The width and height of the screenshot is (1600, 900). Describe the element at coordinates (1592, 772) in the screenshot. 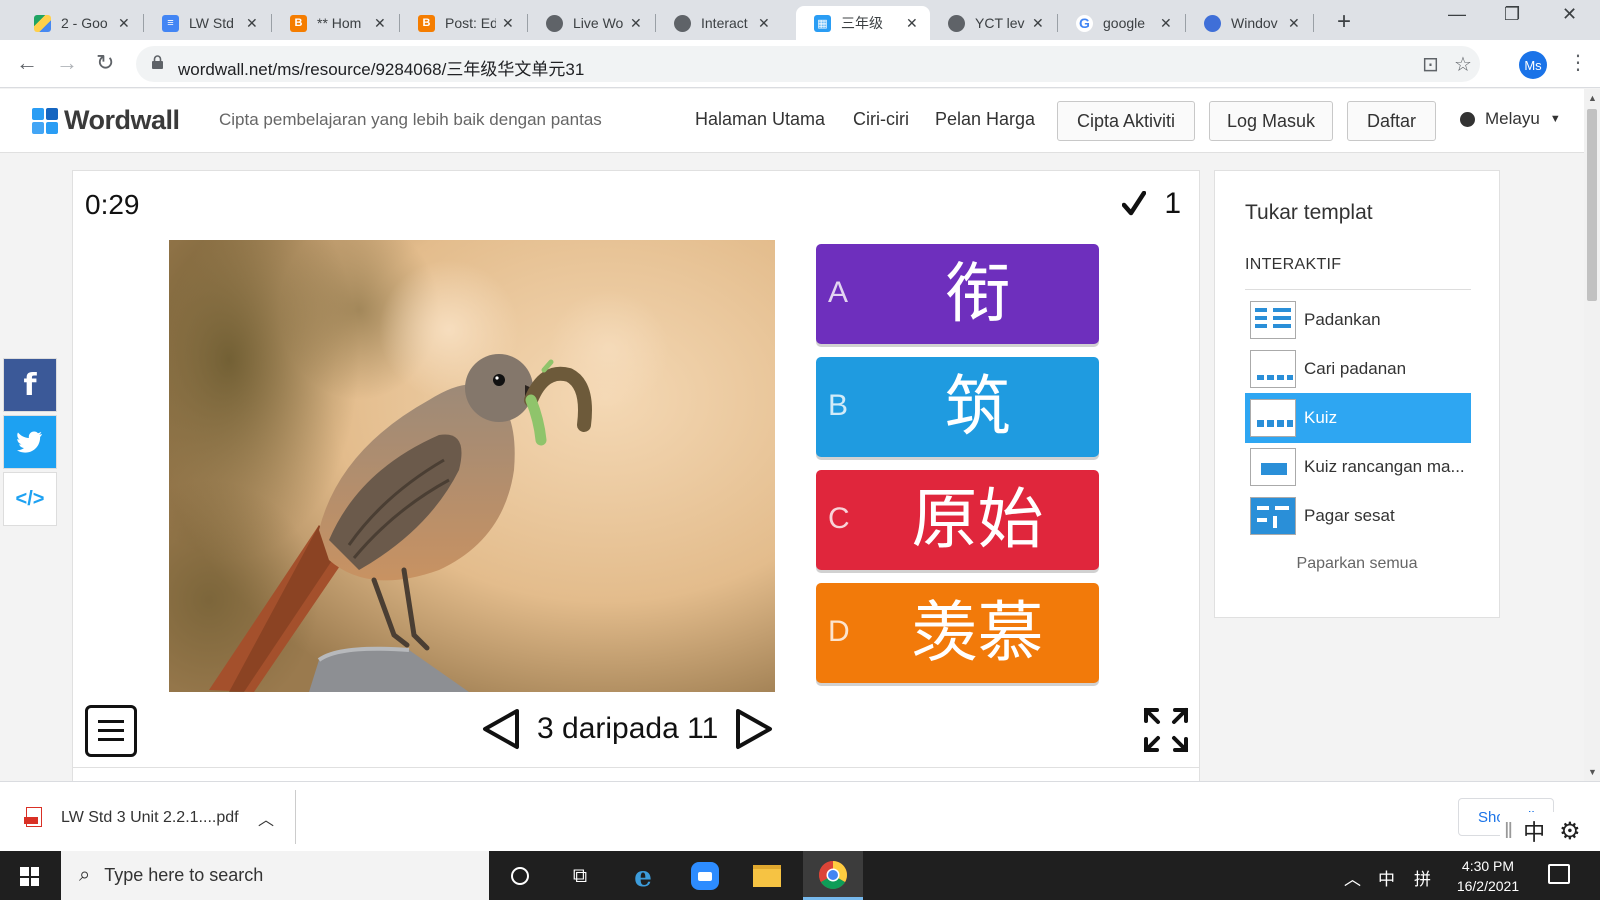

I see `scroll-down-icon: ▼` at that location.